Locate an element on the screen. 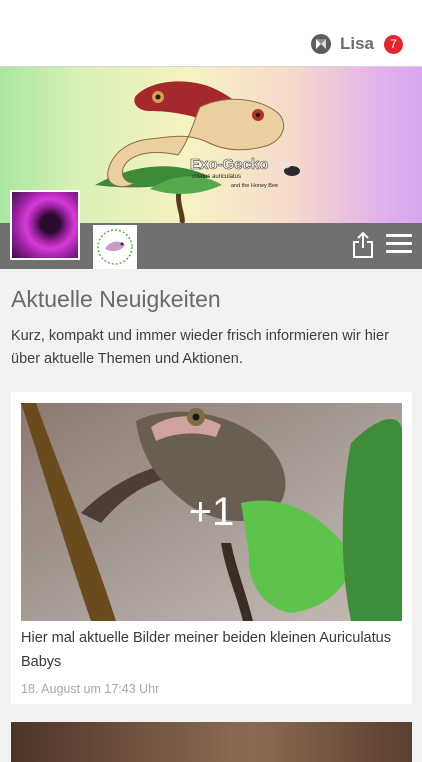 The height and width of the screenshot is (762, 422). post-date: 18. August um 17:43 Uhr is located at coordinates (90, 689).